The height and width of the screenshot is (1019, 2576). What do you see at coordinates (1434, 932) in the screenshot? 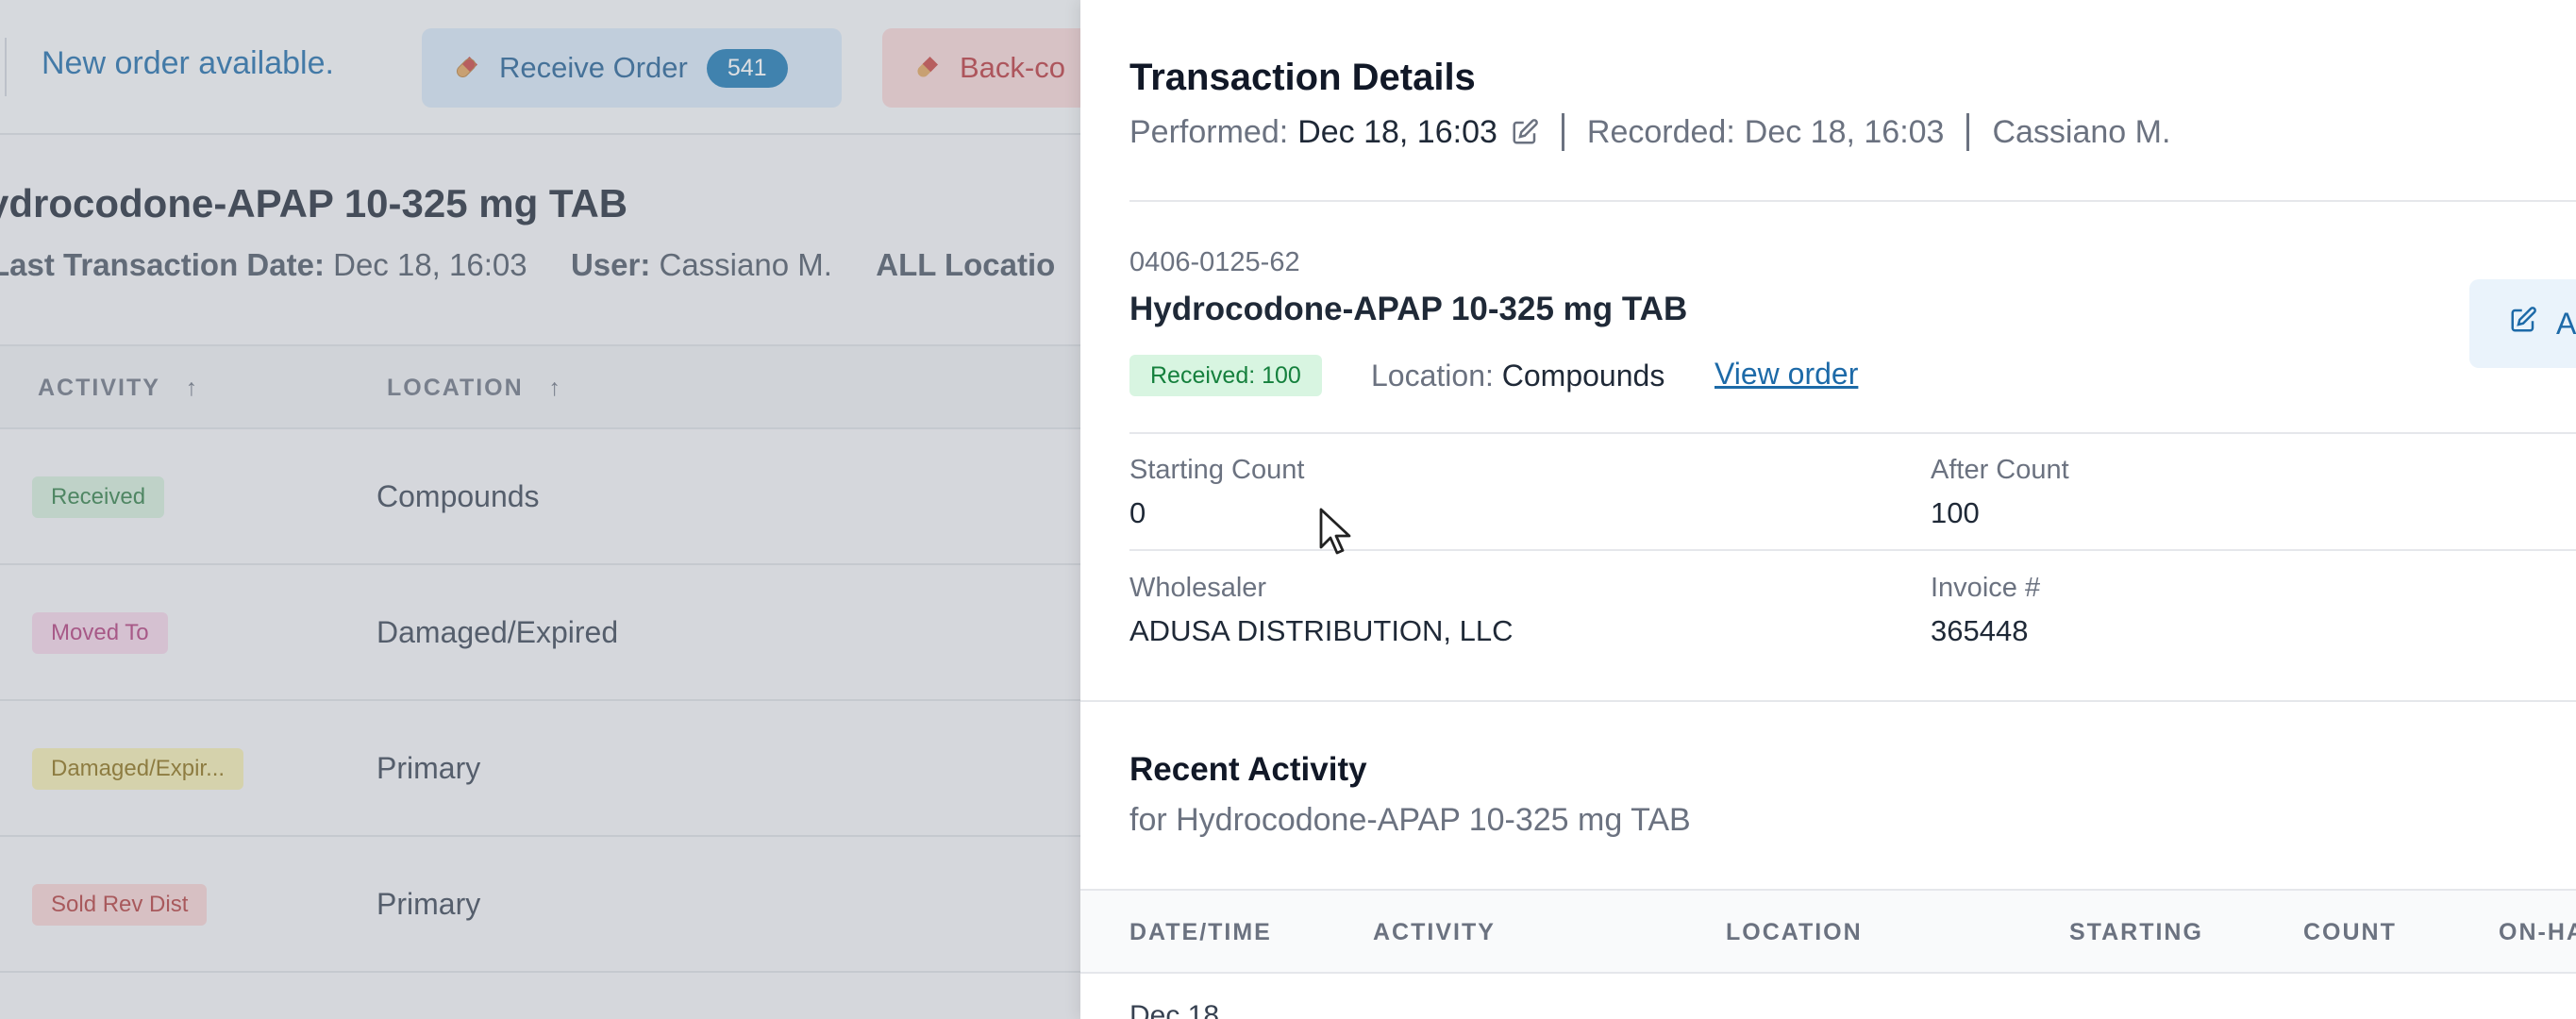
I see `column-header-activity: ACTIVITY` at bounding box center [1434, 932].